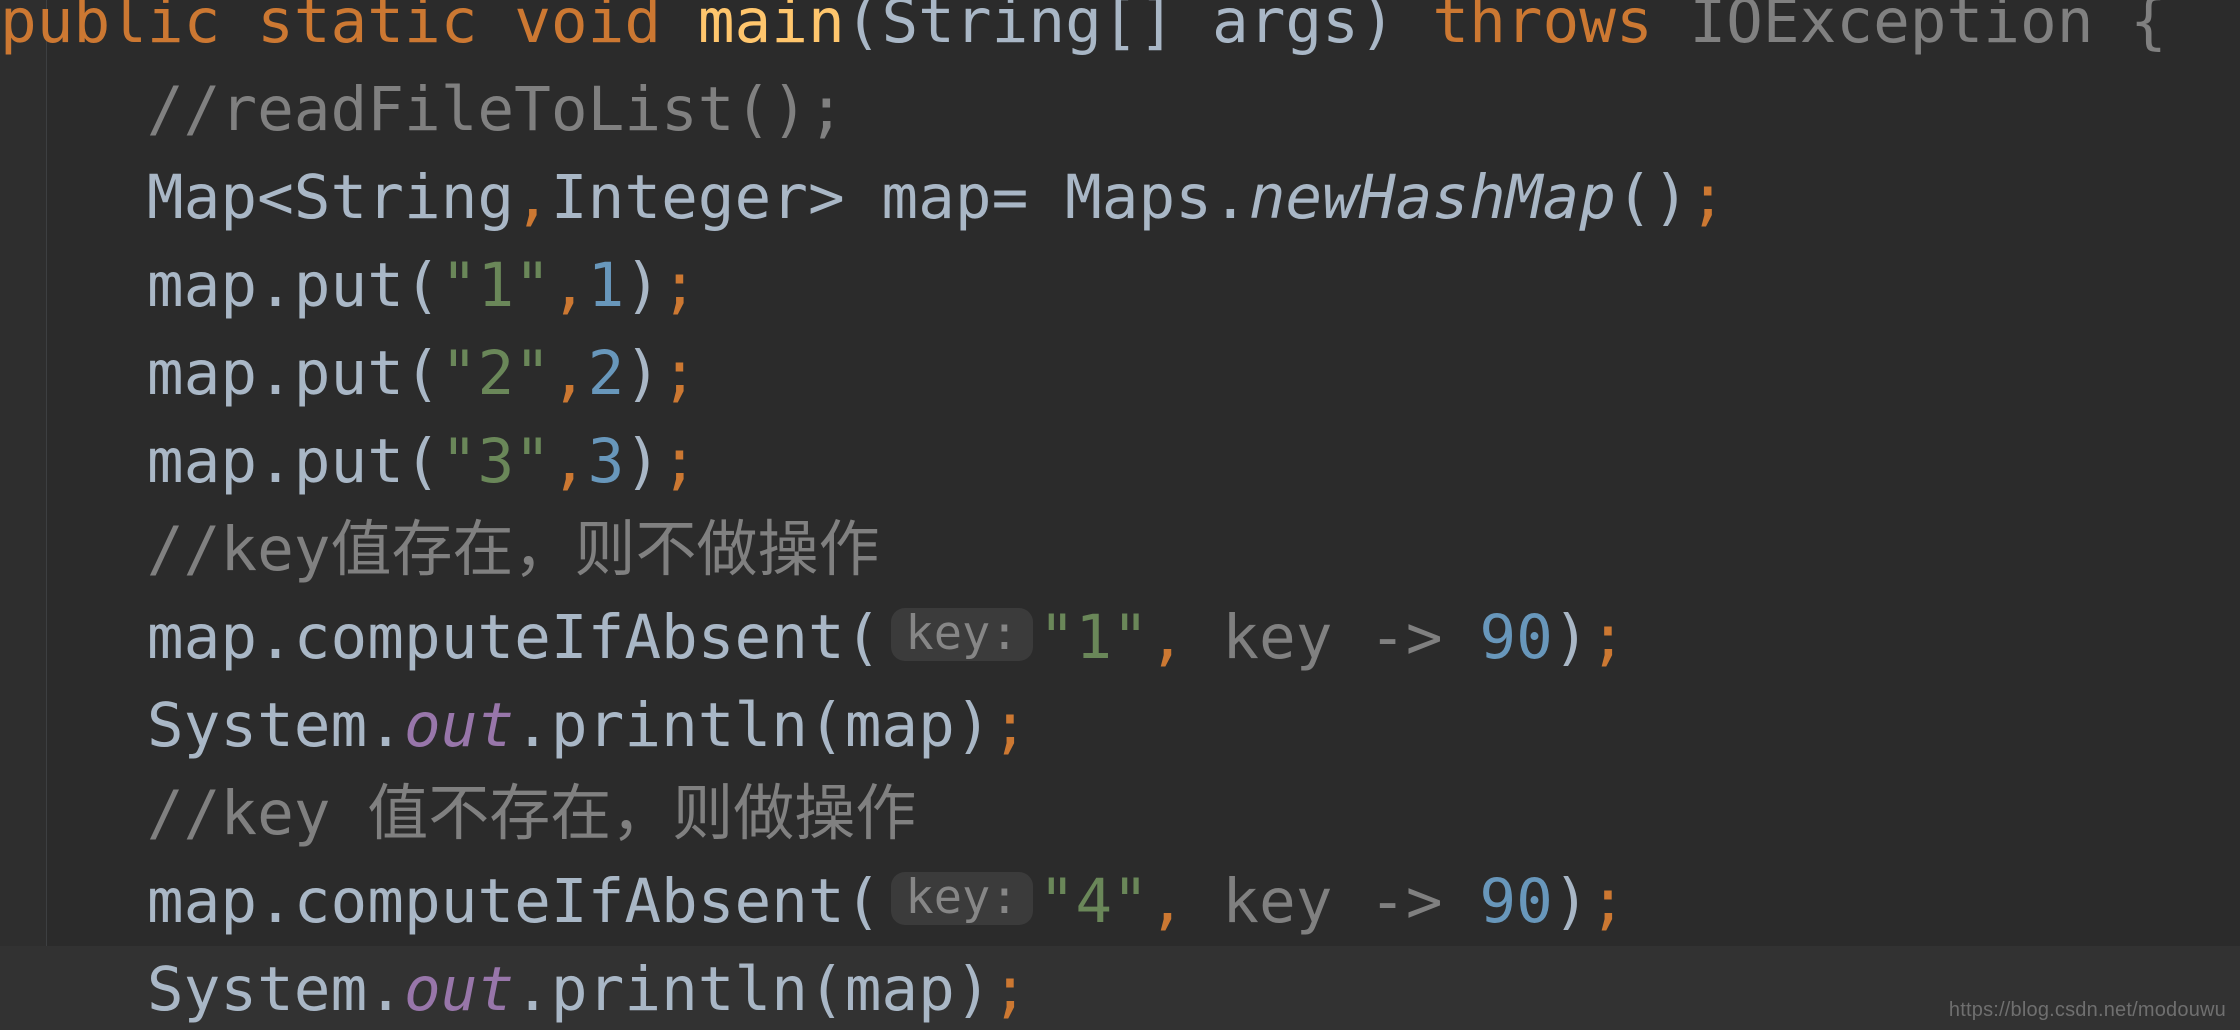  I want to click on code-token: "4", so click(1093, 901).